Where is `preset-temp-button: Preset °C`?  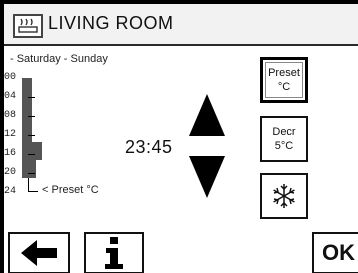 preset-temp-button: Preset °C is located at coordinates (284, 80).